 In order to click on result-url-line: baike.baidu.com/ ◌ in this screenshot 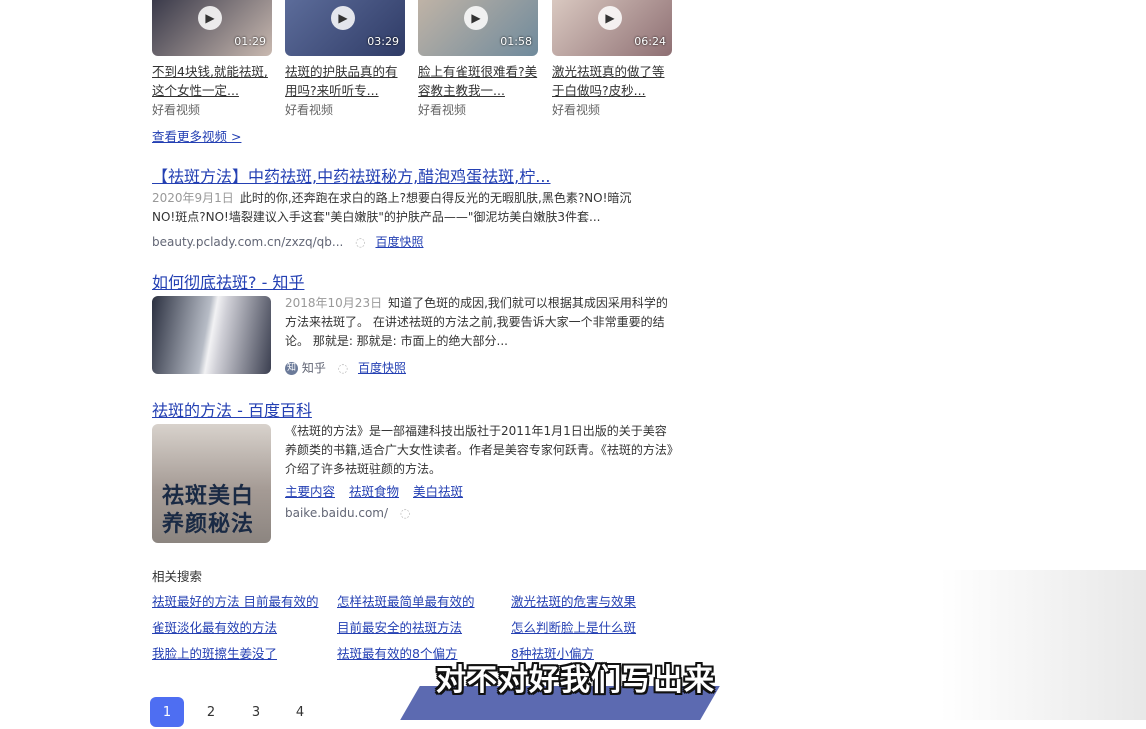, I will do `click(347, 513)`.